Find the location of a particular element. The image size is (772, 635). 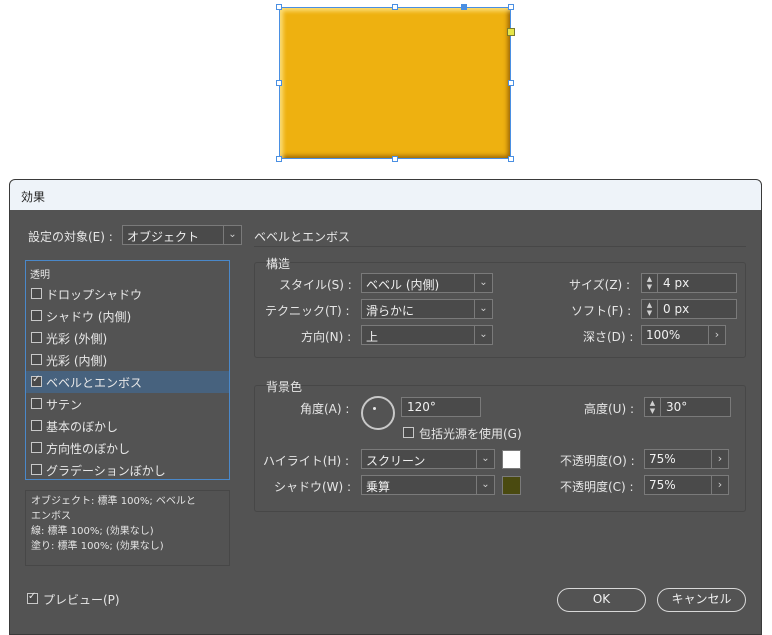

cancel-button: キャンセル is located at coordinates (701, 600).